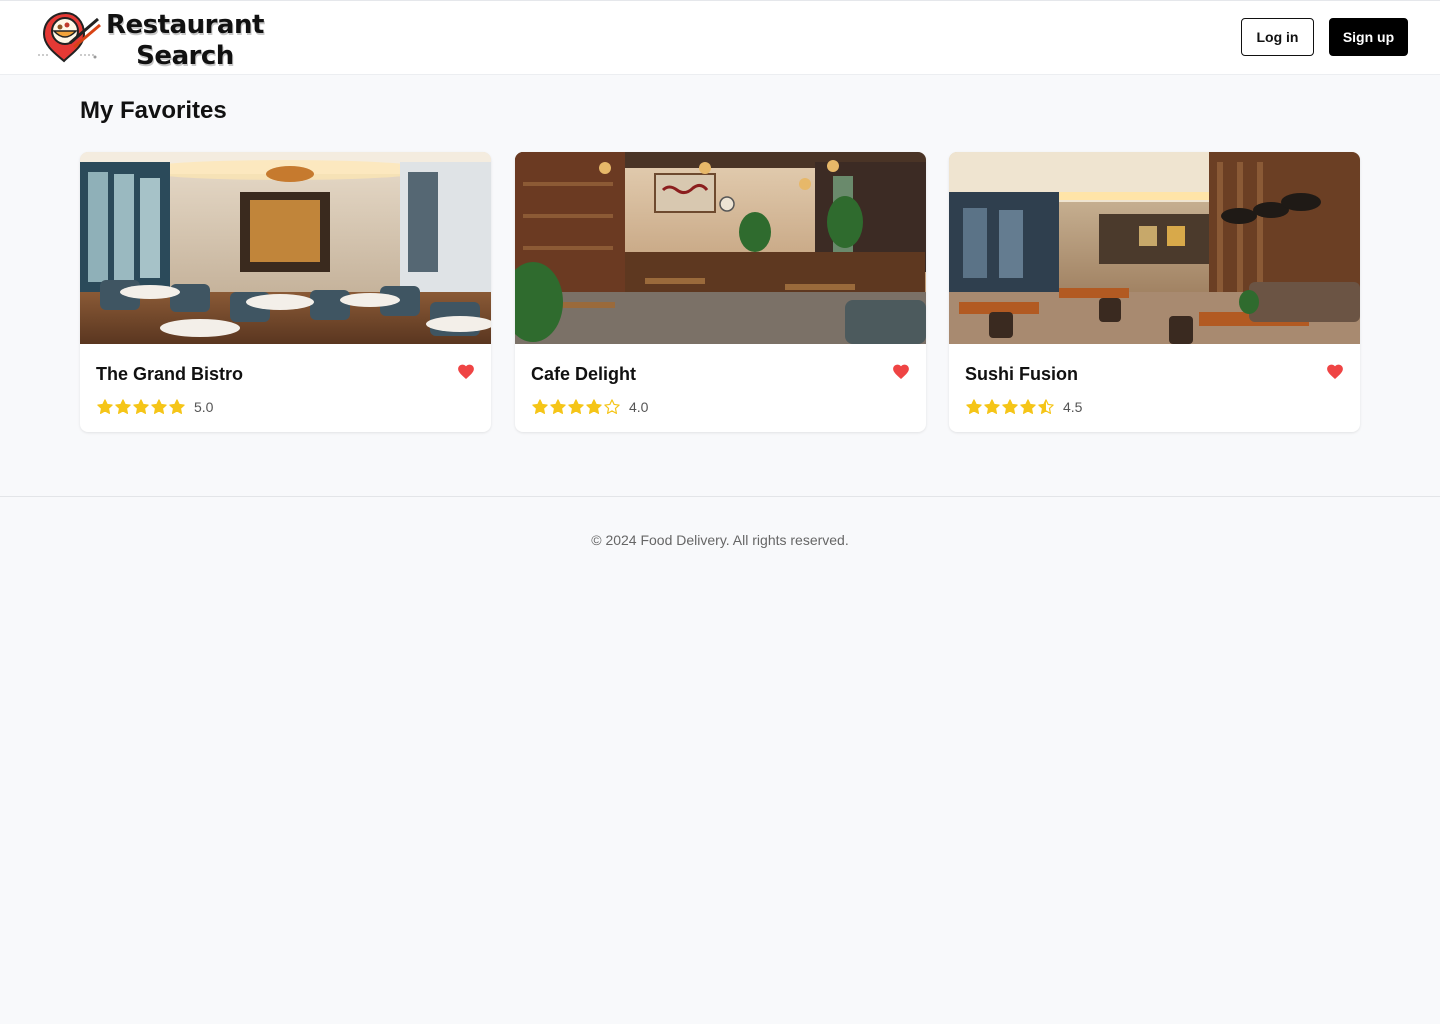 This screenshot has height=1024, width=1440. I want to click on login-button: Log in, so click(1277, 37).